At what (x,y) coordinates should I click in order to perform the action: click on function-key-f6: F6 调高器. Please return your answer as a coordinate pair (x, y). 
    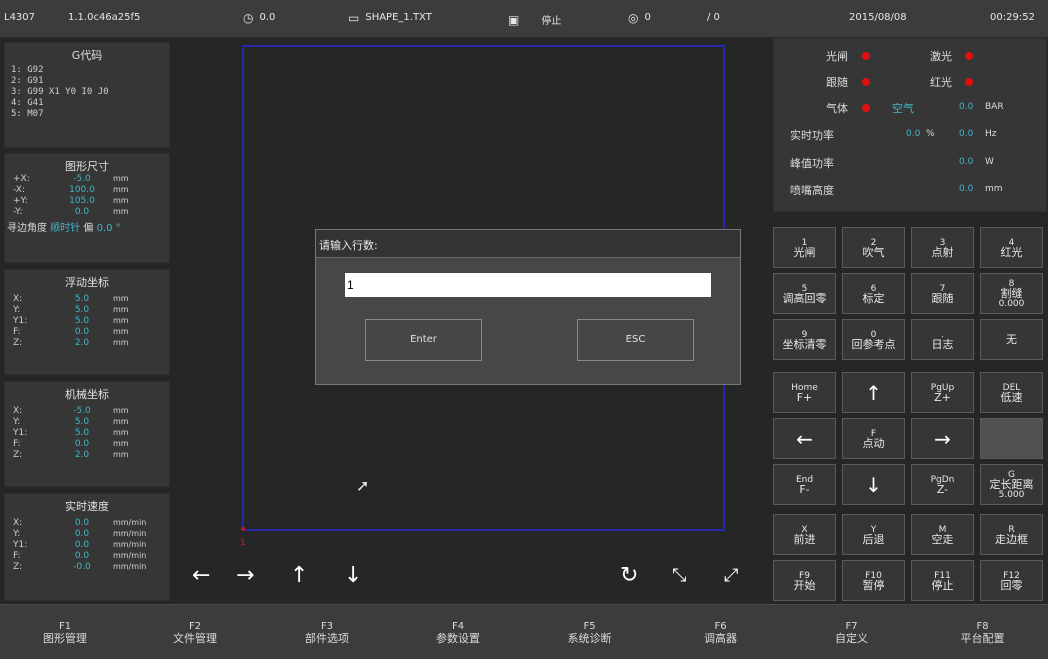
    Looking at the image, I should click on (720, 632).